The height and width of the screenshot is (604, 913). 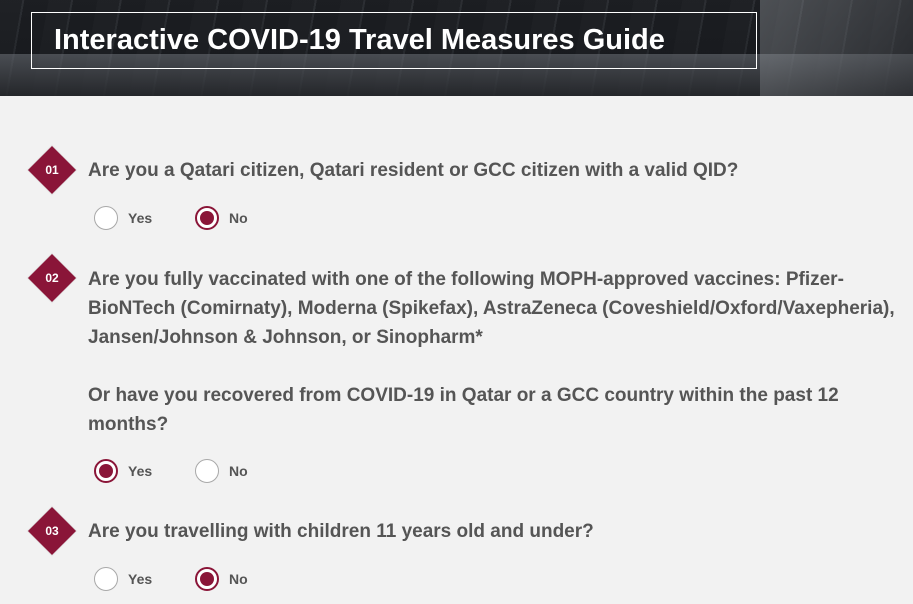 What do you see at coordinates (52, 531) in the screenshot?
I see `question-number: 03` at bounding box center [52, 531].